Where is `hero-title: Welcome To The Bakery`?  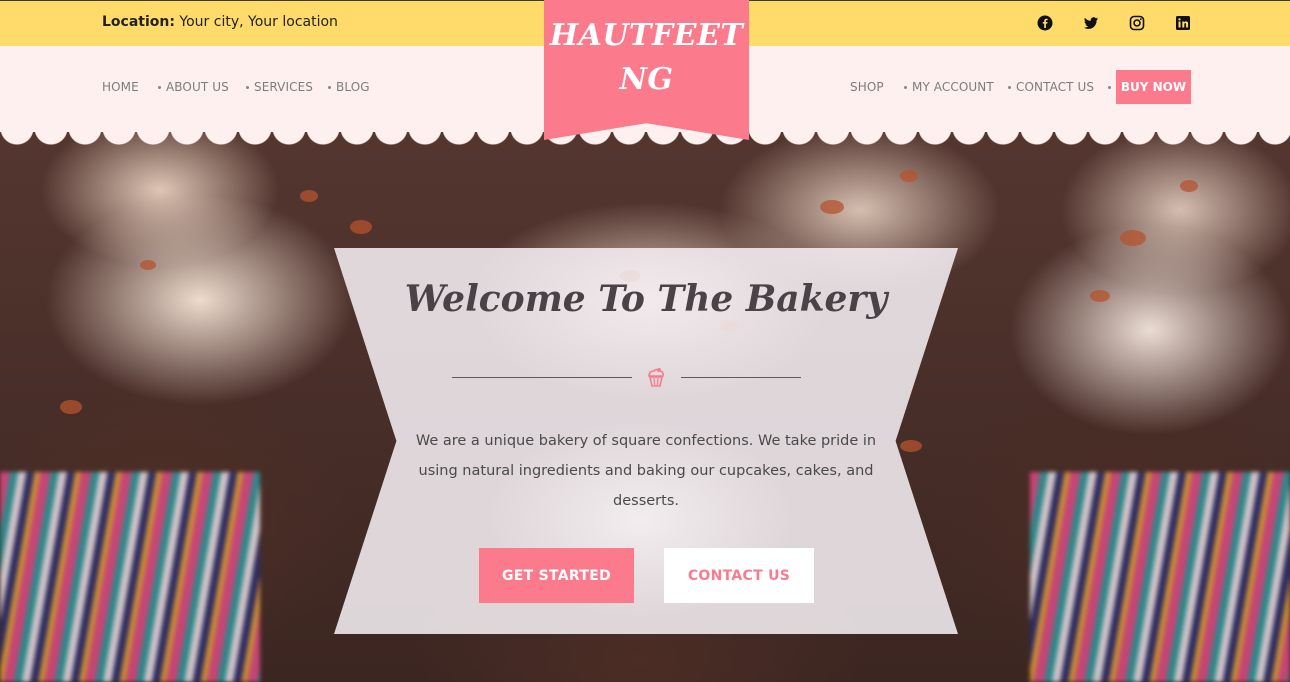 hero-title: Welcome To The Bakery is located at coordinates (646, 299).